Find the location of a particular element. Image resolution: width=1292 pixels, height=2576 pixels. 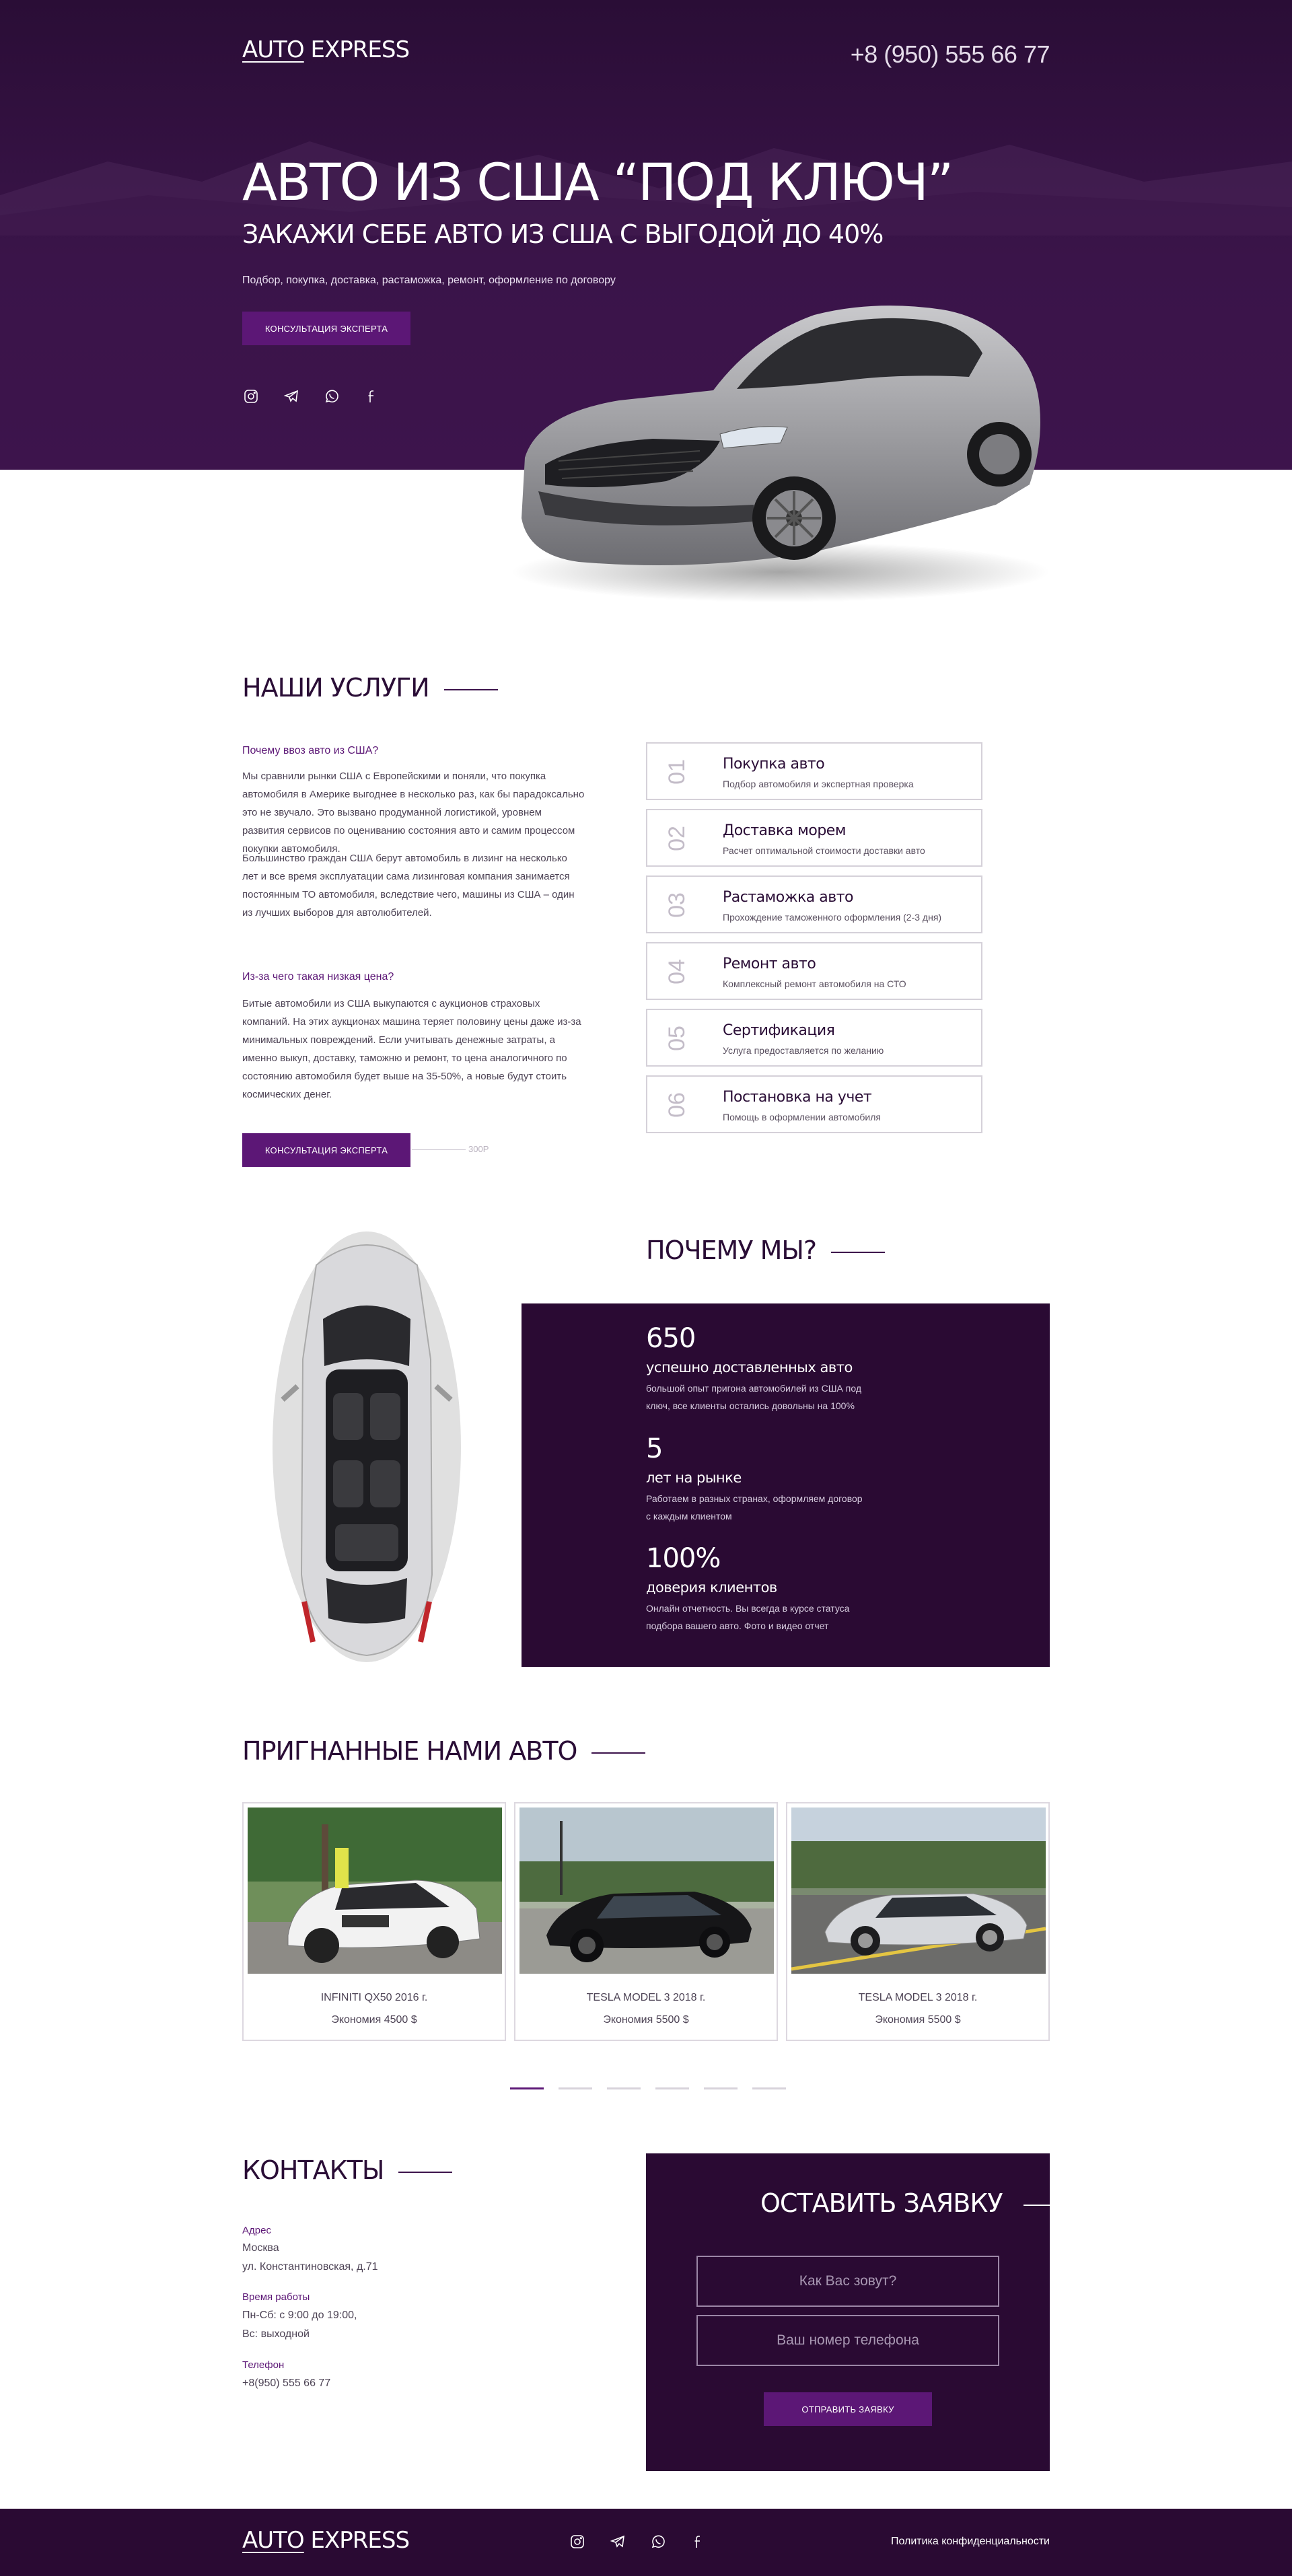

why-title-text: ПОЧЕМУ МЫ? is located at coordinates (731, 1250).